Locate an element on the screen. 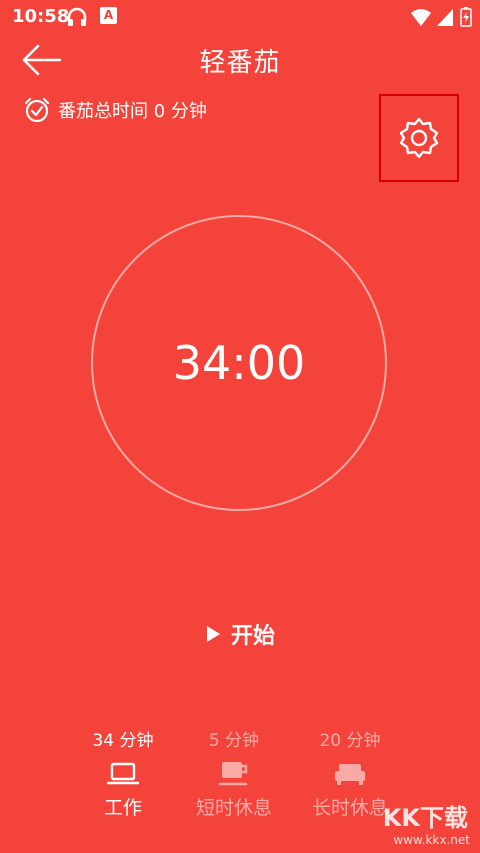  status-time: 10:58 is located at coordinates (41, 16).